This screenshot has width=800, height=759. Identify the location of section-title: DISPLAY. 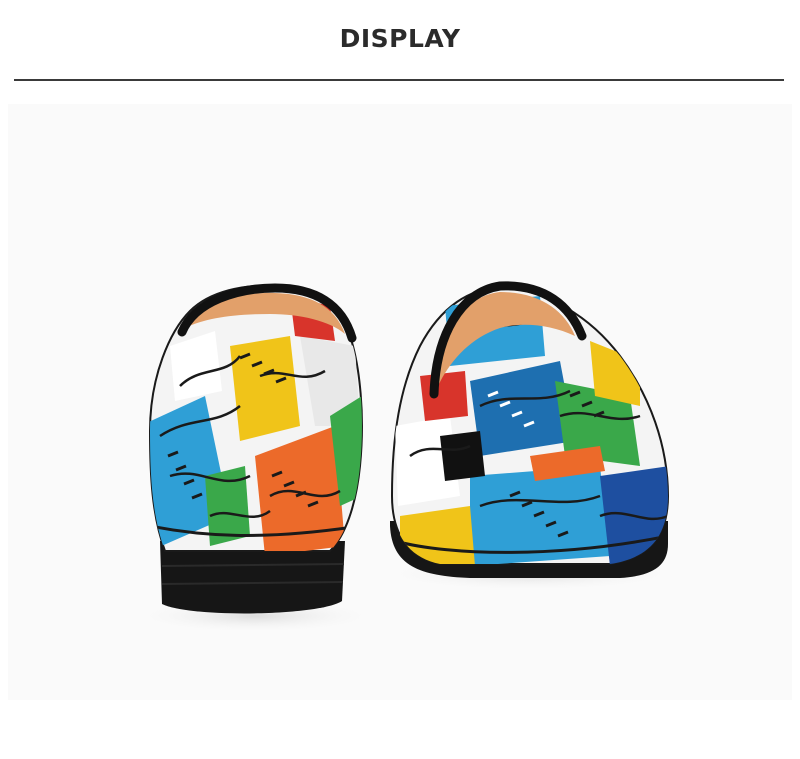
(400, 38).